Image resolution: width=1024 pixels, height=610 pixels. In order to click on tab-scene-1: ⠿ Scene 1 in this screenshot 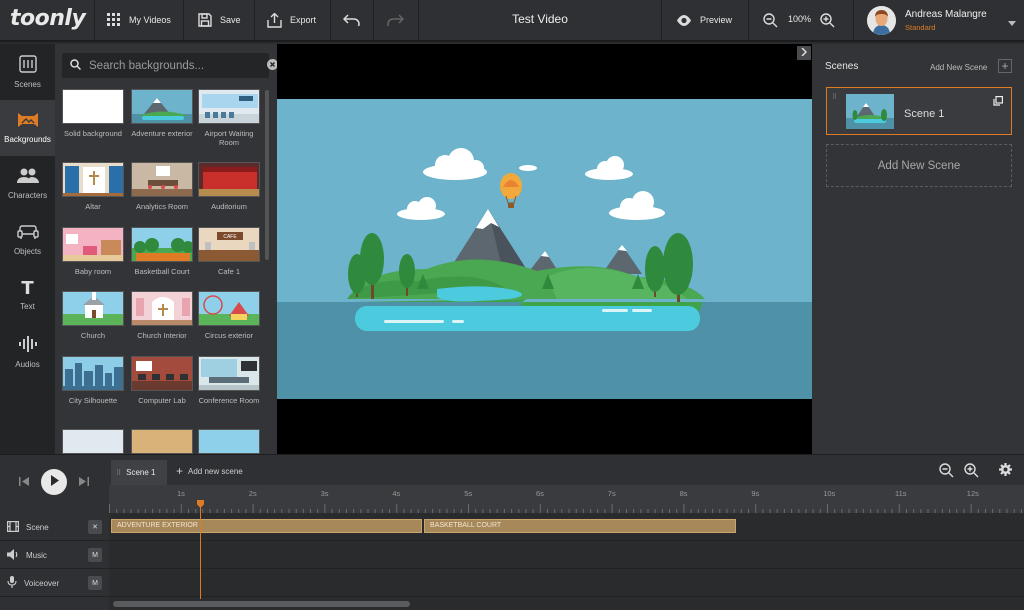, I will do `click(139, 472)`.